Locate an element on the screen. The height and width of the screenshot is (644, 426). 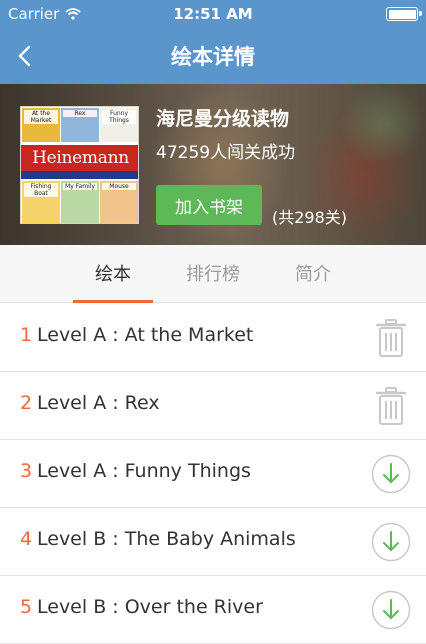
item-number: 2 is located at coordinates (26, 403).